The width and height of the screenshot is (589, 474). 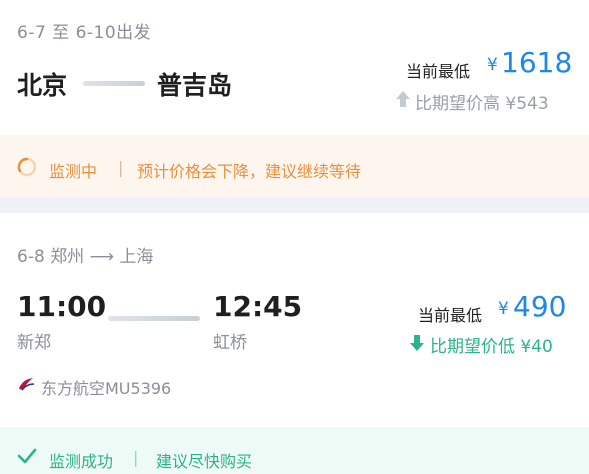 I want to click on checkmark-icon, so click(x=27, y=456).